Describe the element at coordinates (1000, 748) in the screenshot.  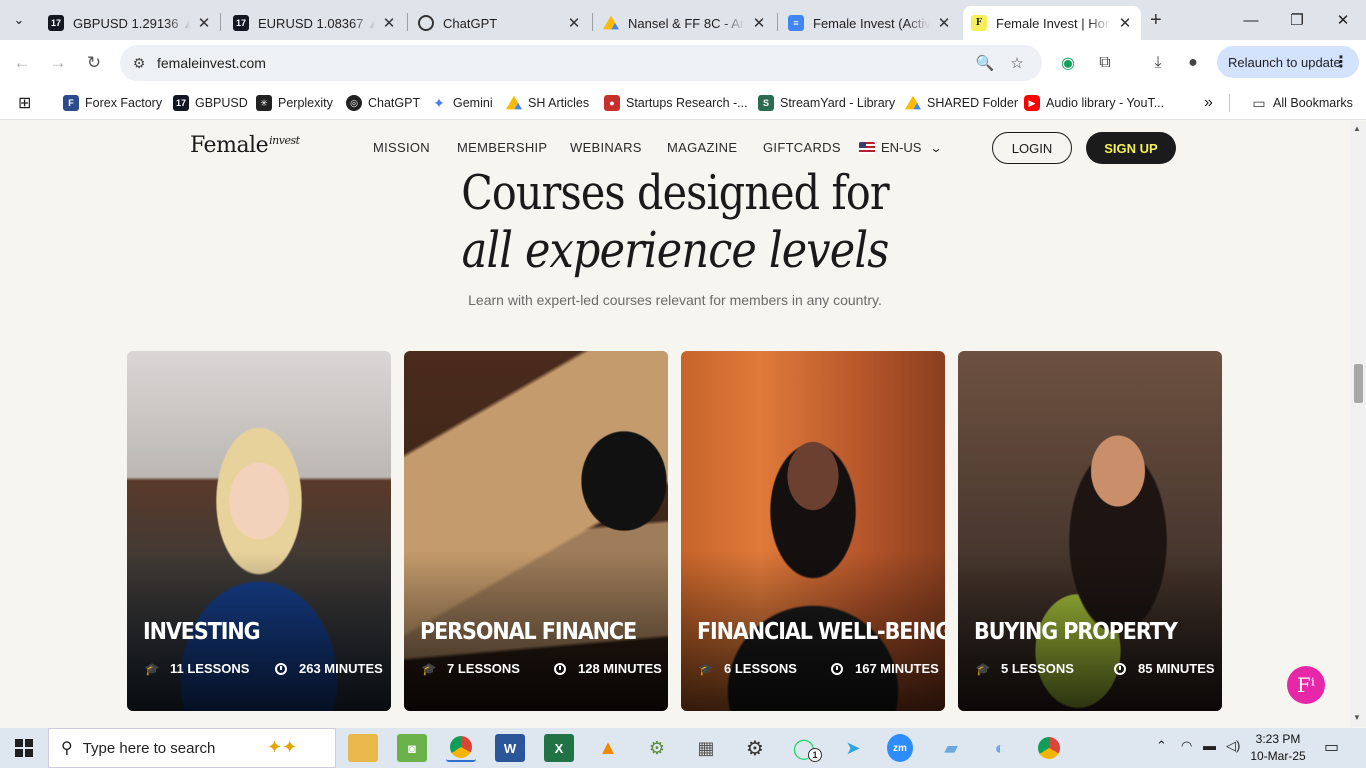
I see `paint-icon: ◐` at that location.